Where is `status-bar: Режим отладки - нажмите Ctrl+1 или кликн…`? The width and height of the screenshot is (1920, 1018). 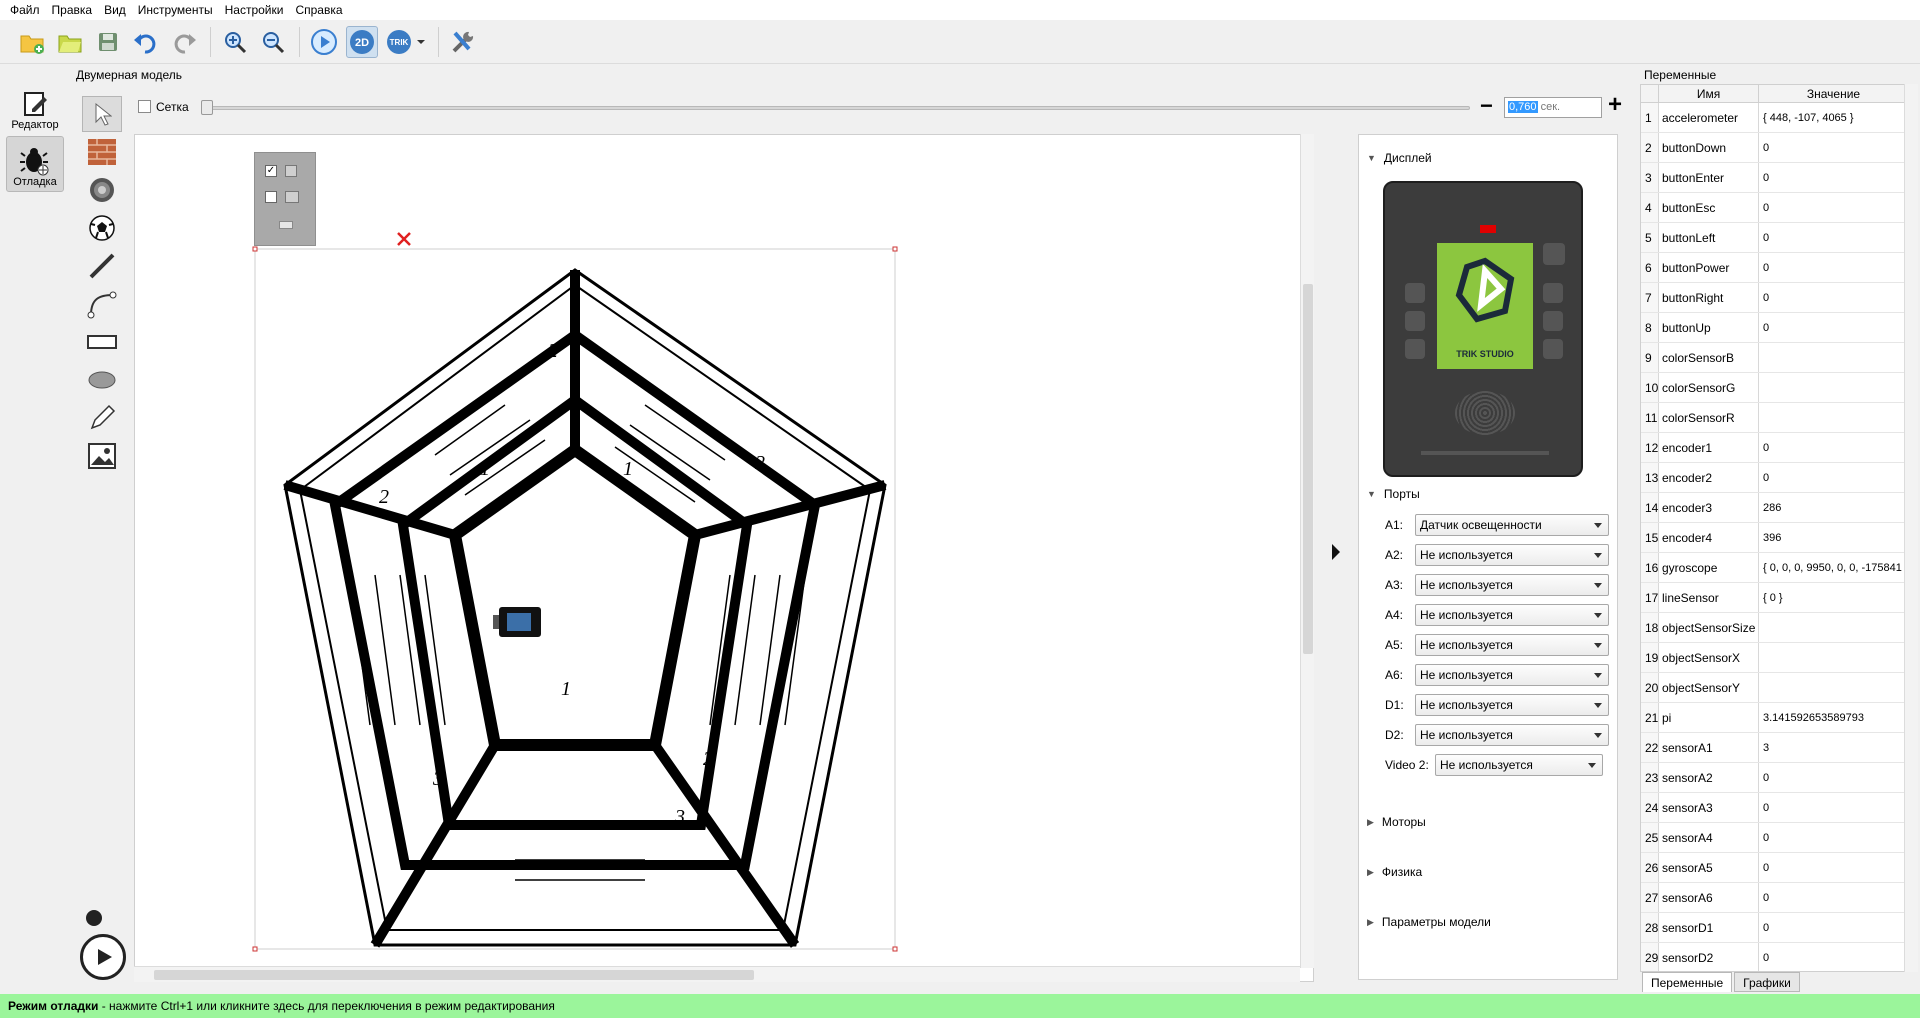
status-bar: Режим отладки - нажмите Ctrl+1 или кликн… is located at coordinates (960, 1006).